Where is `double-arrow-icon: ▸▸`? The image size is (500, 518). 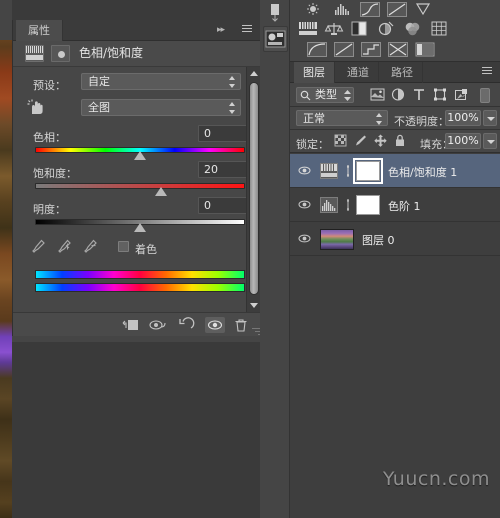 double-arrow-icon: ▸▸ is located at coordinates (224, 30).